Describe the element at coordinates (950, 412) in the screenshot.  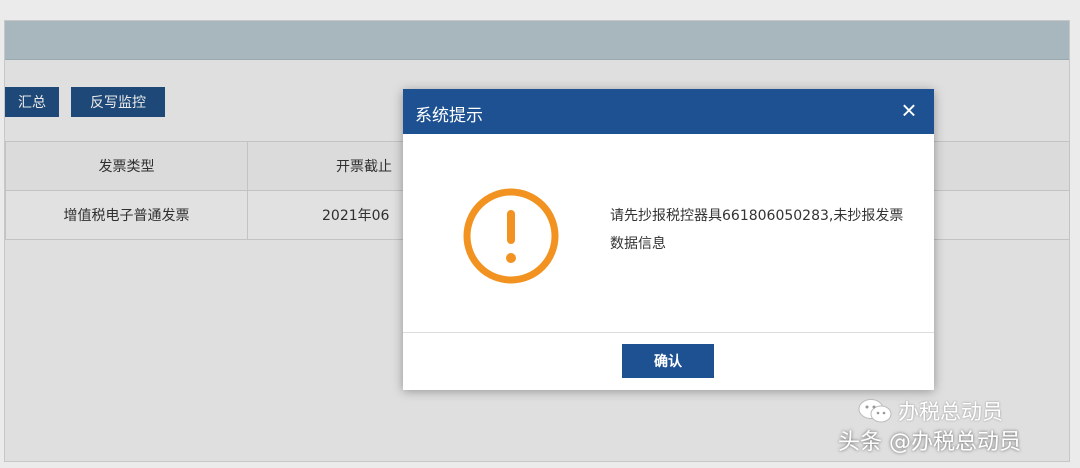
I see `wechat-watermark-text: 办税总动员` at that location.